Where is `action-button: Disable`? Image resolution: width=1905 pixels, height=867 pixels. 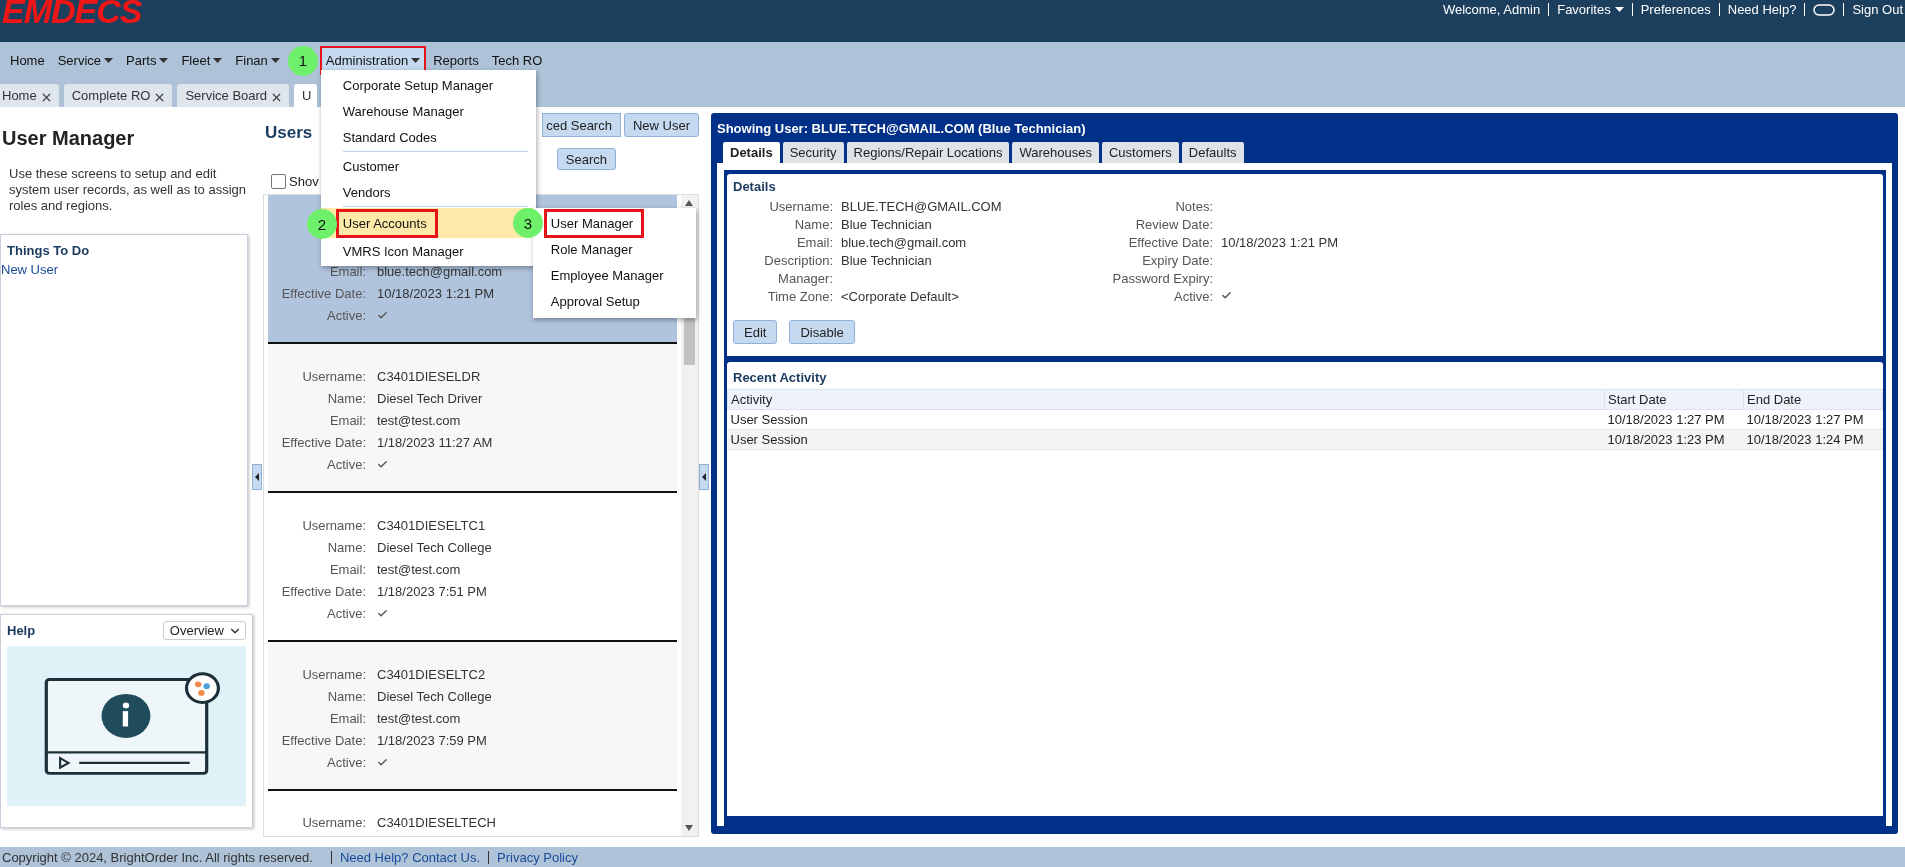
action-button: Disable is located at coordinates (822, 332).